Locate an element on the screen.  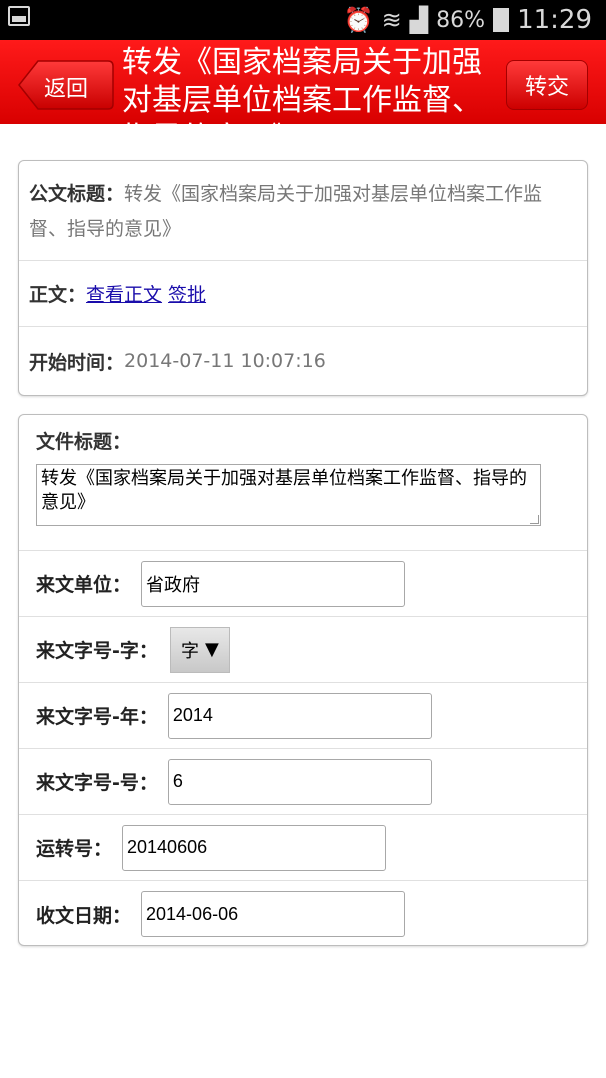
doc-title-row: 公文标题：转发《国家档案局关于加强对基层单位档案工作监督、指导的意见》 is located at coordinates (303, 211).